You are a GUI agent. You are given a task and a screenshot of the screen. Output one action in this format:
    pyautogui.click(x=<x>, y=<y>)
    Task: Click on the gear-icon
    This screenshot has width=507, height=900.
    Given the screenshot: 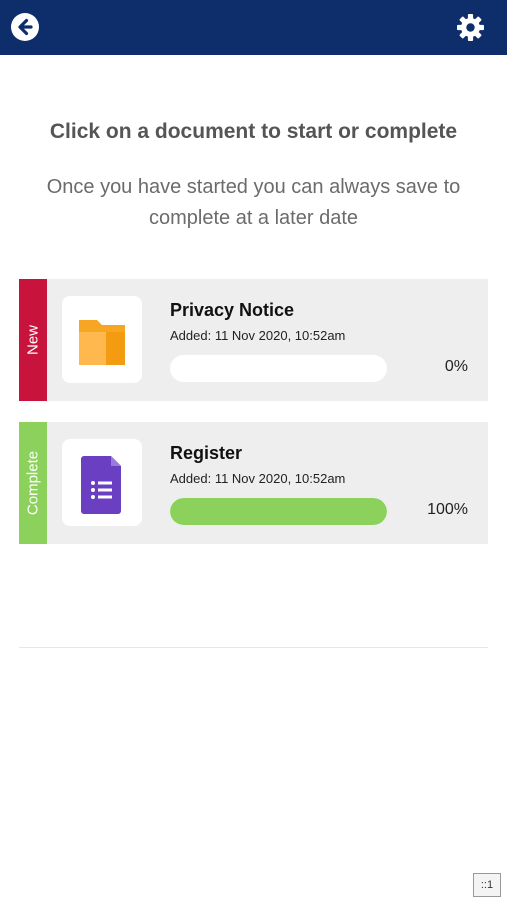 What is the action you would take?
    pyautogui.click(x=470, y=27)
    